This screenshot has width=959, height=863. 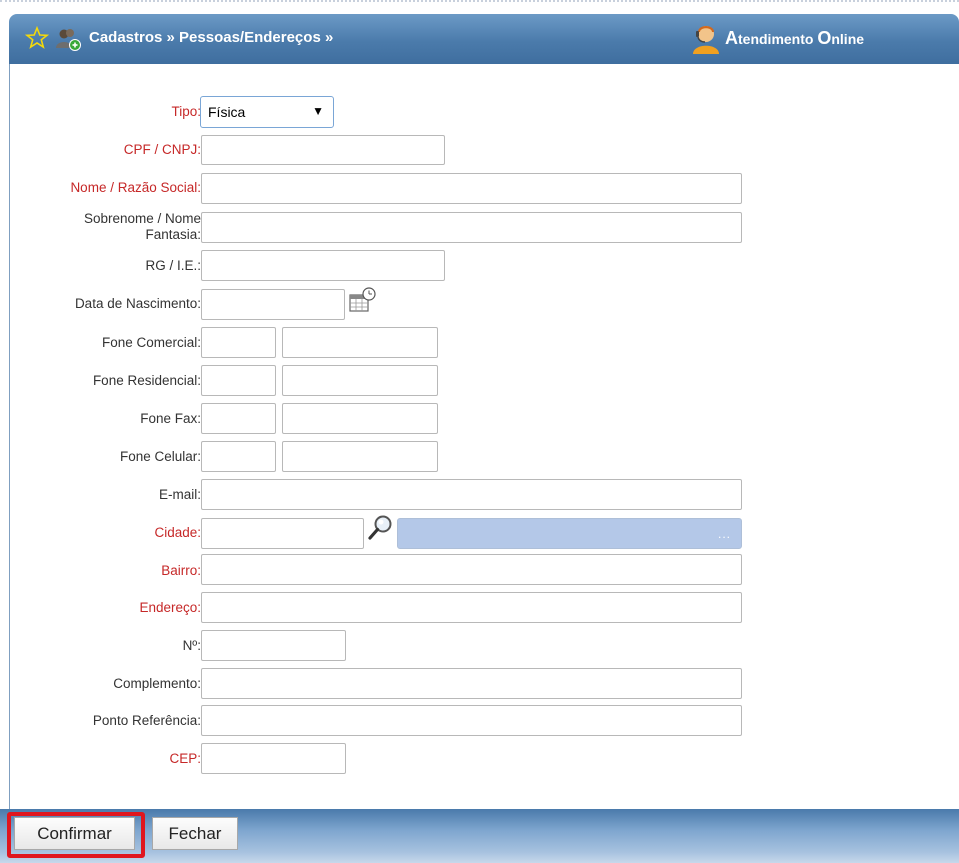 What do you see at coordinates (273, 304) in the screenshot?
I see `nascimento-field` at bounding box center [273, 304].